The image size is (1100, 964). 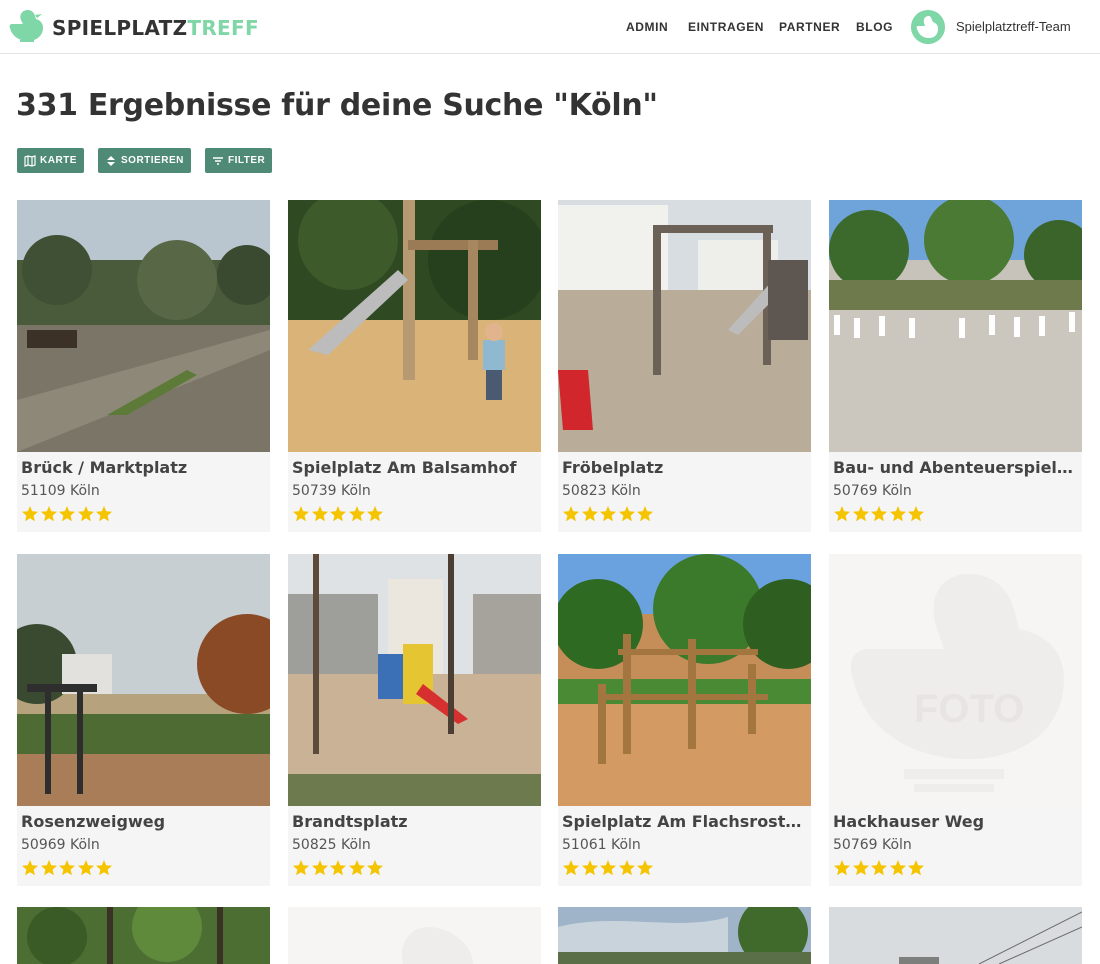 I want to click on result-card: Brück / Marktplatz 51109 Köln, so click(x=143, y=366).